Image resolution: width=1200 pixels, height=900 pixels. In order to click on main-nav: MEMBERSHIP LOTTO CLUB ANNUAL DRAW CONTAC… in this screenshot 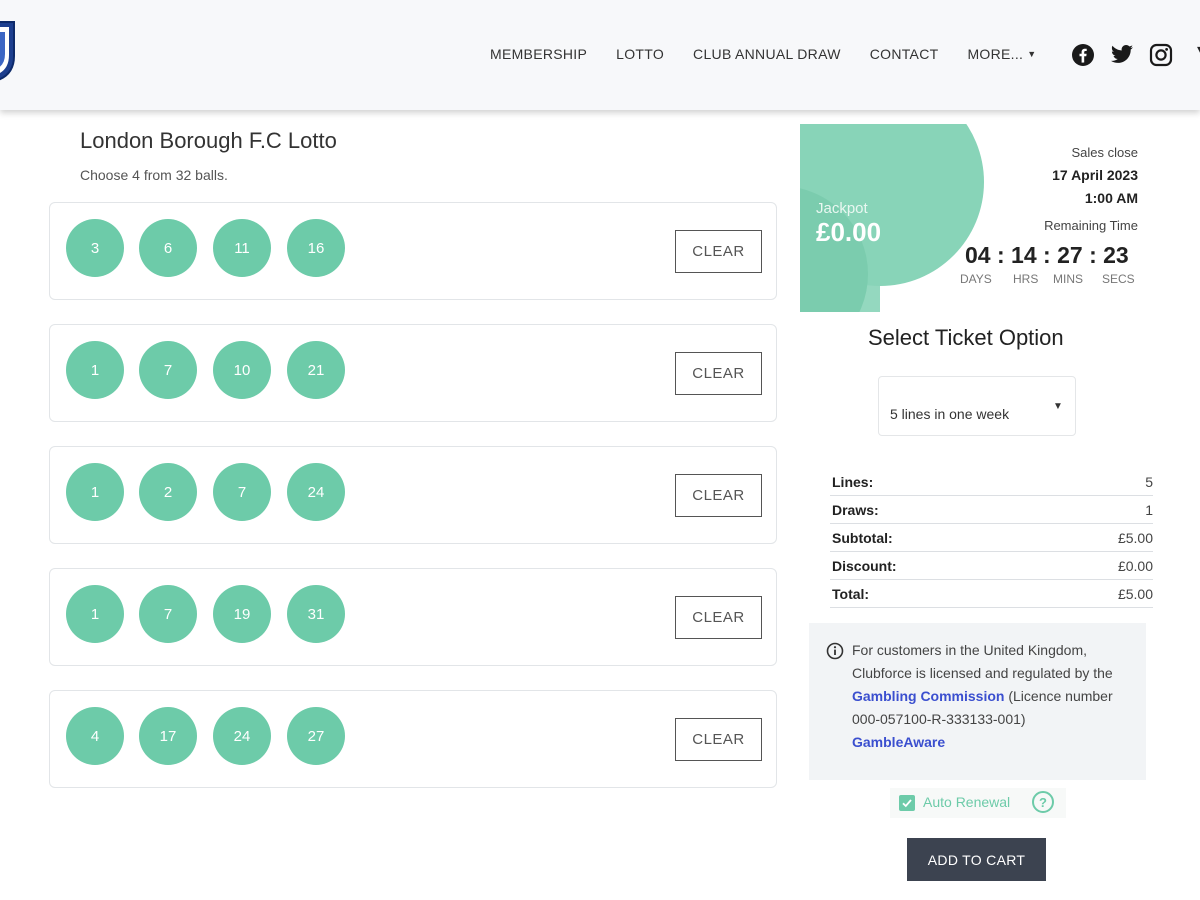, I will do `click(777, 54)`.